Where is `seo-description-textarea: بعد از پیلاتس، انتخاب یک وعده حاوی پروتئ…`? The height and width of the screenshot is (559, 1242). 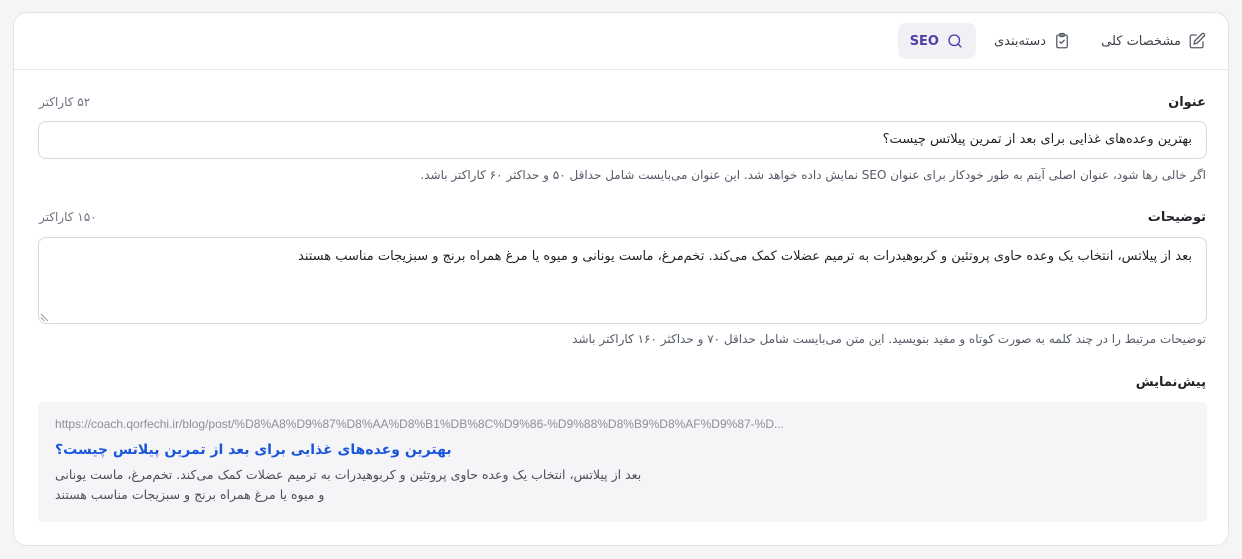 seo-description-textarea: بعد از پیلاتس، انتخاب یک وعده حاوی پروتئ… is located at coordinates (622, 280).